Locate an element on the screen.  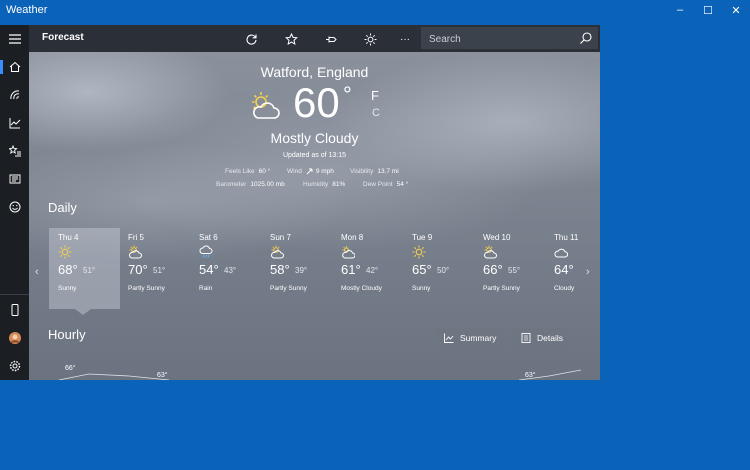
day-tile: Thu 11 64° Cloudy is located at coordinates (572, 268).